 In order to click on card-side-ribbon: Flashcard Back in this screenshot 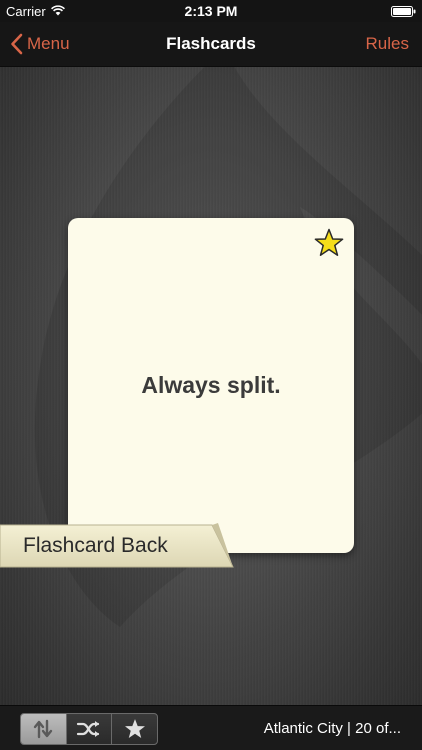, I will do `click(117, 546)`.